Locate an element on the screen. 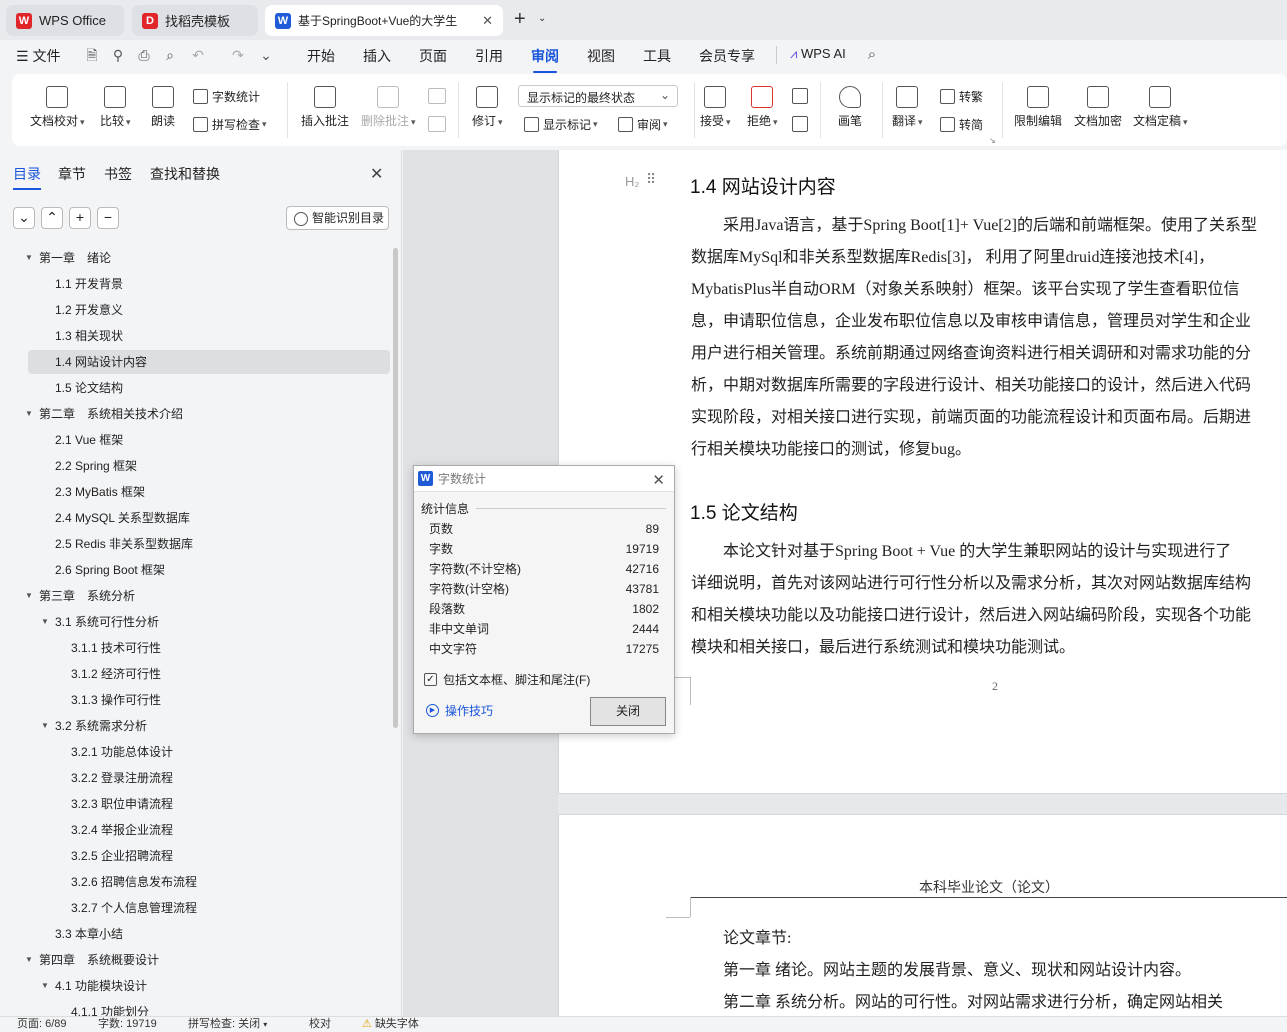  more-chevron-icon: ⌄ is located at coordinates (266, 55).